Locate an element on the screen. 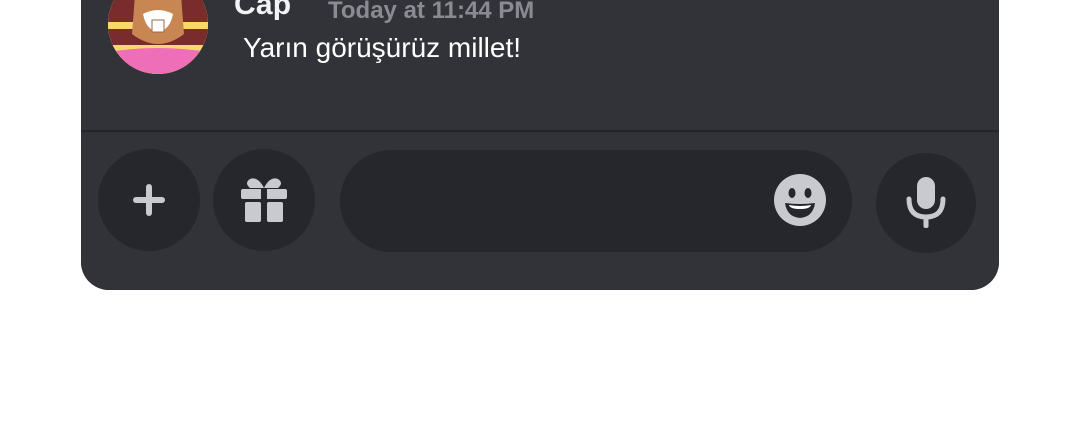 This screenshot has width=1080, height=423. message-input is located at coordinates (570, 202).